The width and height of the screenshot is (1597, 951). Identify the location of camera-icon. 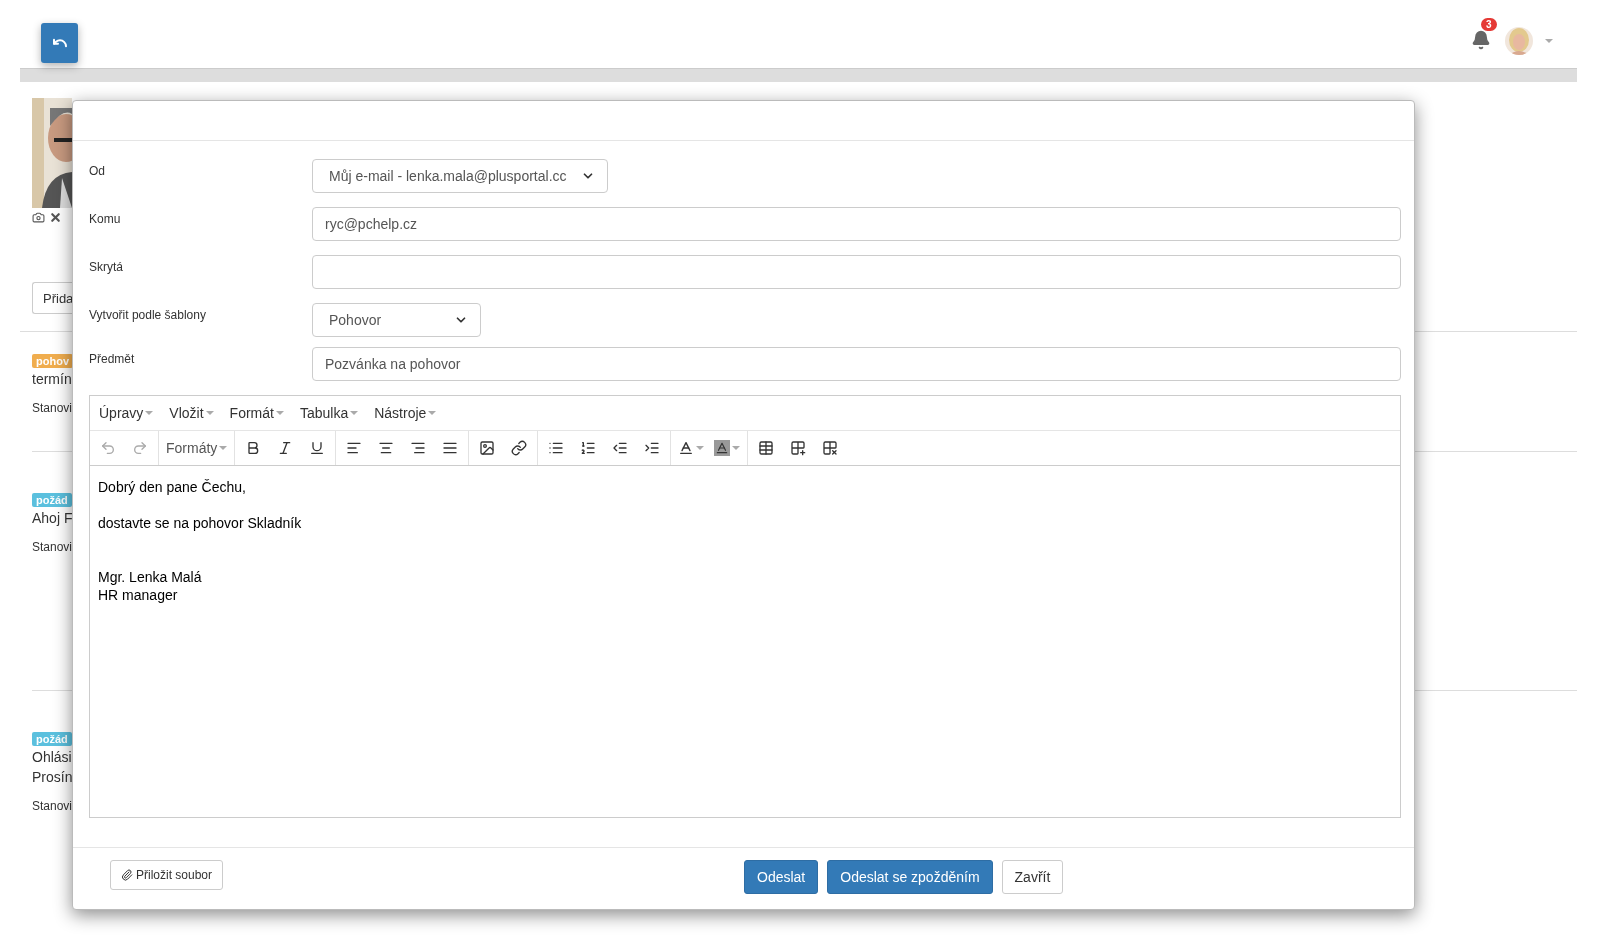
(38, 217).